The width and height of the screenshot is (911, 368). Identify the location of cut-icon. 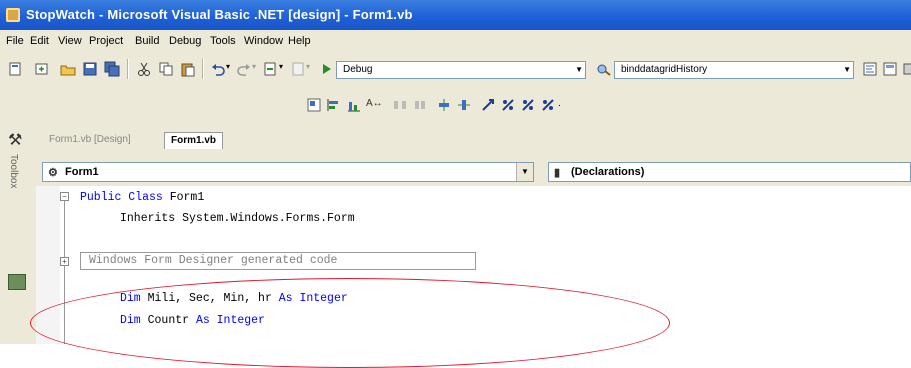
(144, 69).